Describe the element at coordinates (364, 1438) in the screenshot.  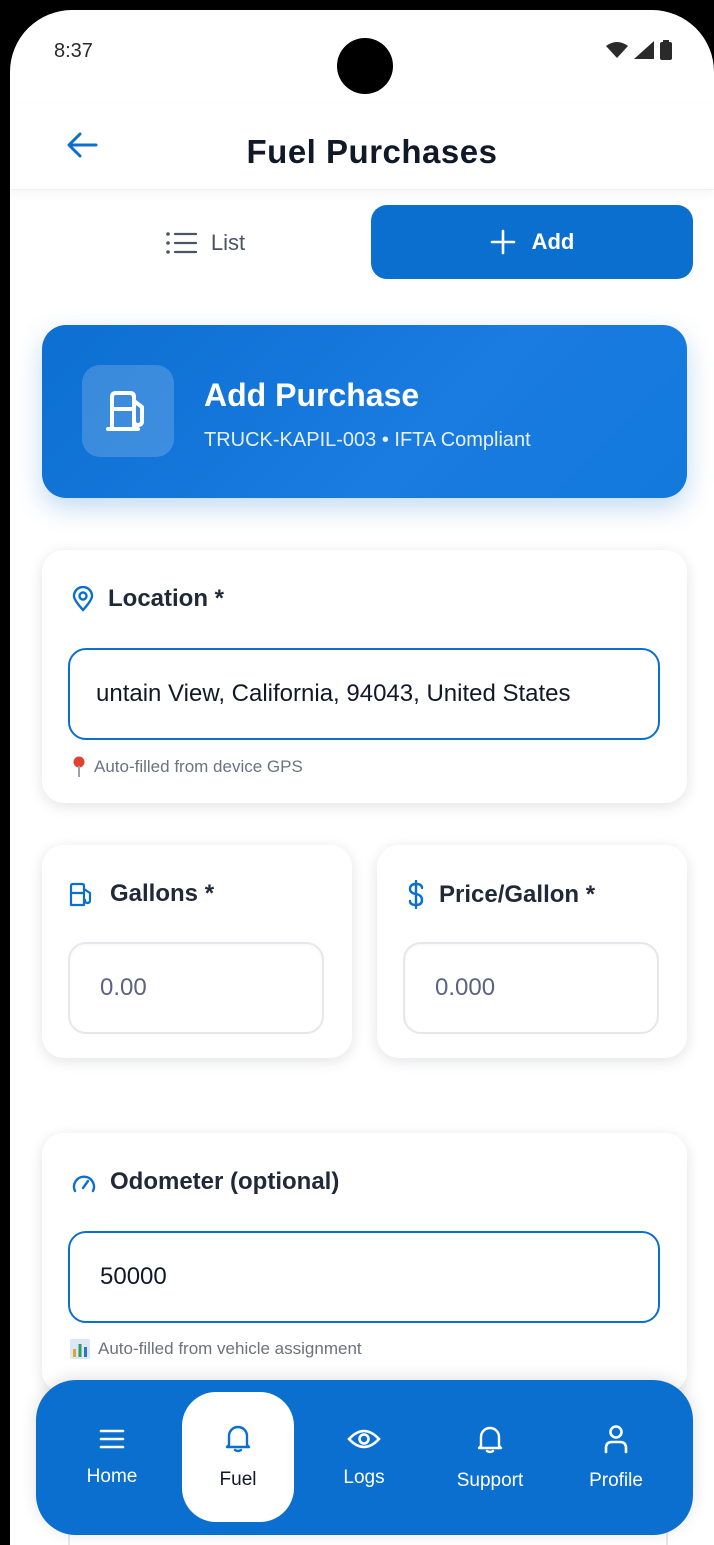
I see `eye-icon` at that location.